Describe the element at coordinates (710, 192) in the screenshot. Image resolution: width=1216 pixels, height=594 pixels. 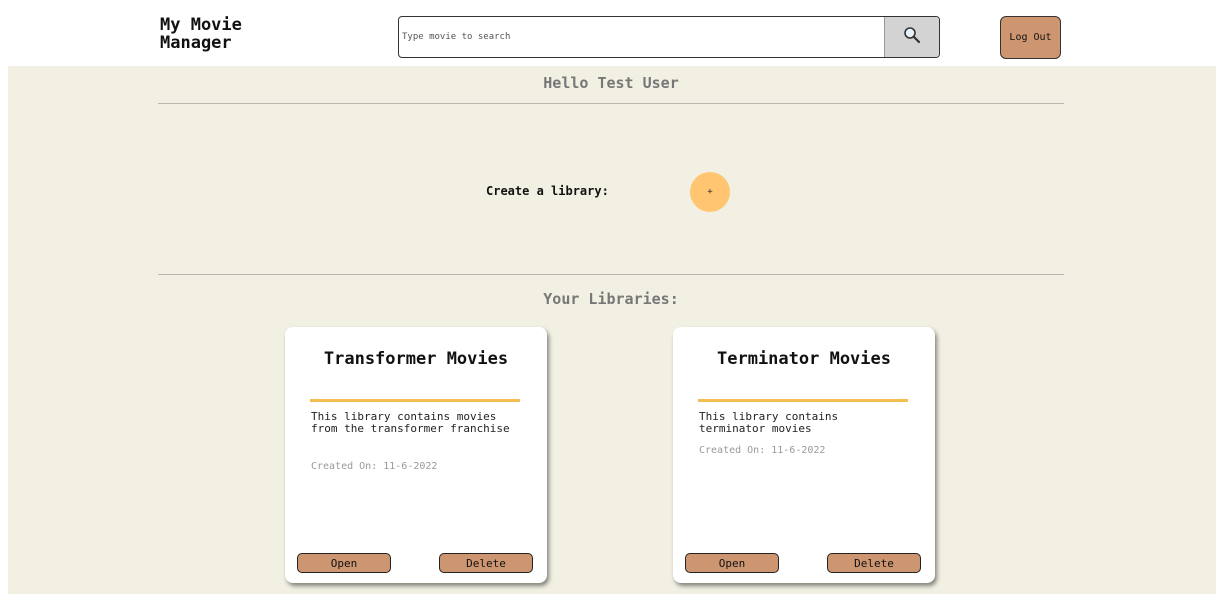
I see `create-library-button: +` at that location.